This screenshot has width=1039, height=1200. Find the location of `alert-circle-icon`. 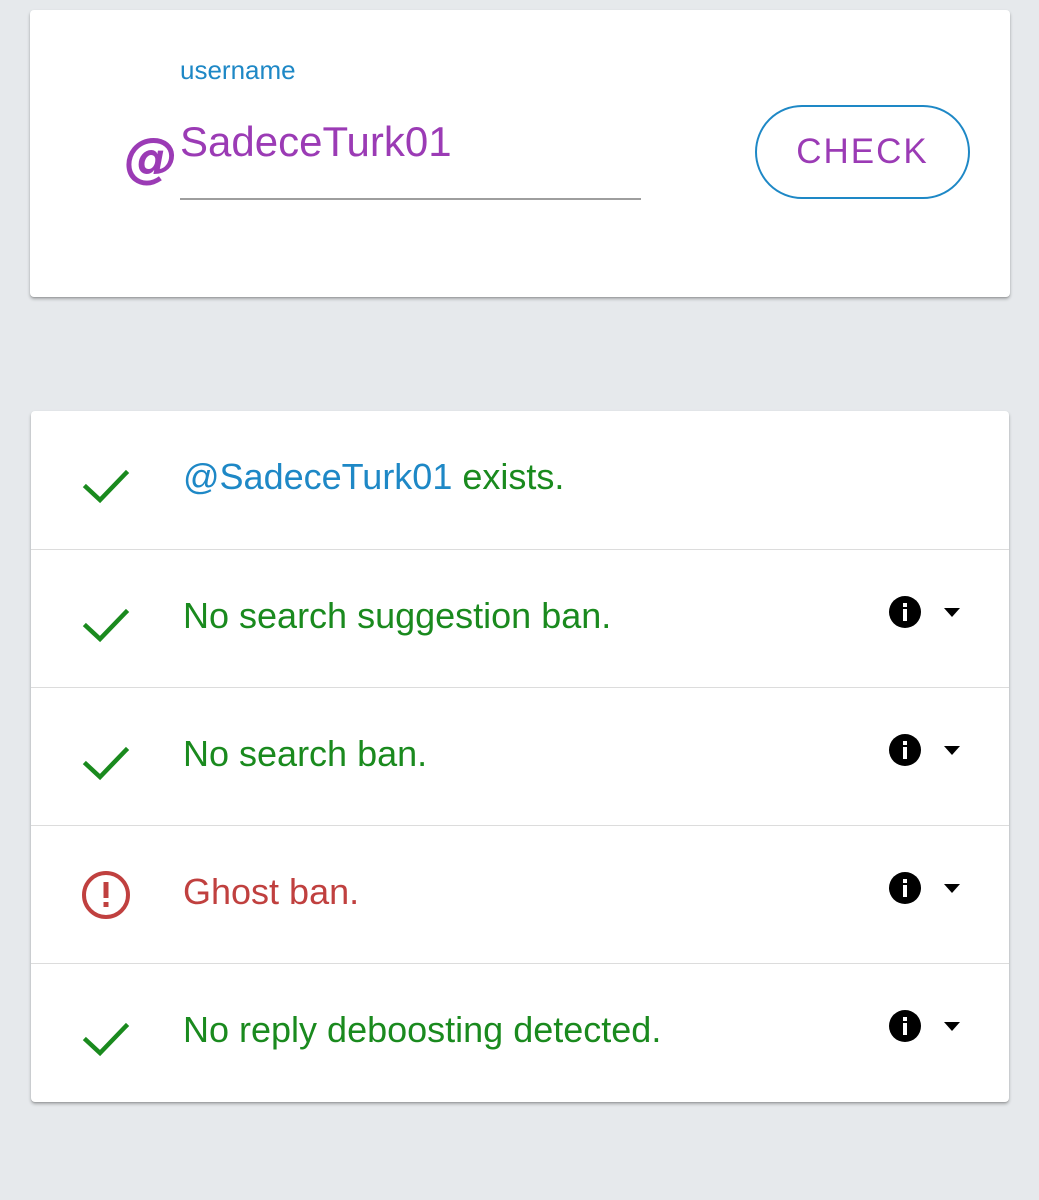

alert-circle-icon is located at coordinates (106, 895).